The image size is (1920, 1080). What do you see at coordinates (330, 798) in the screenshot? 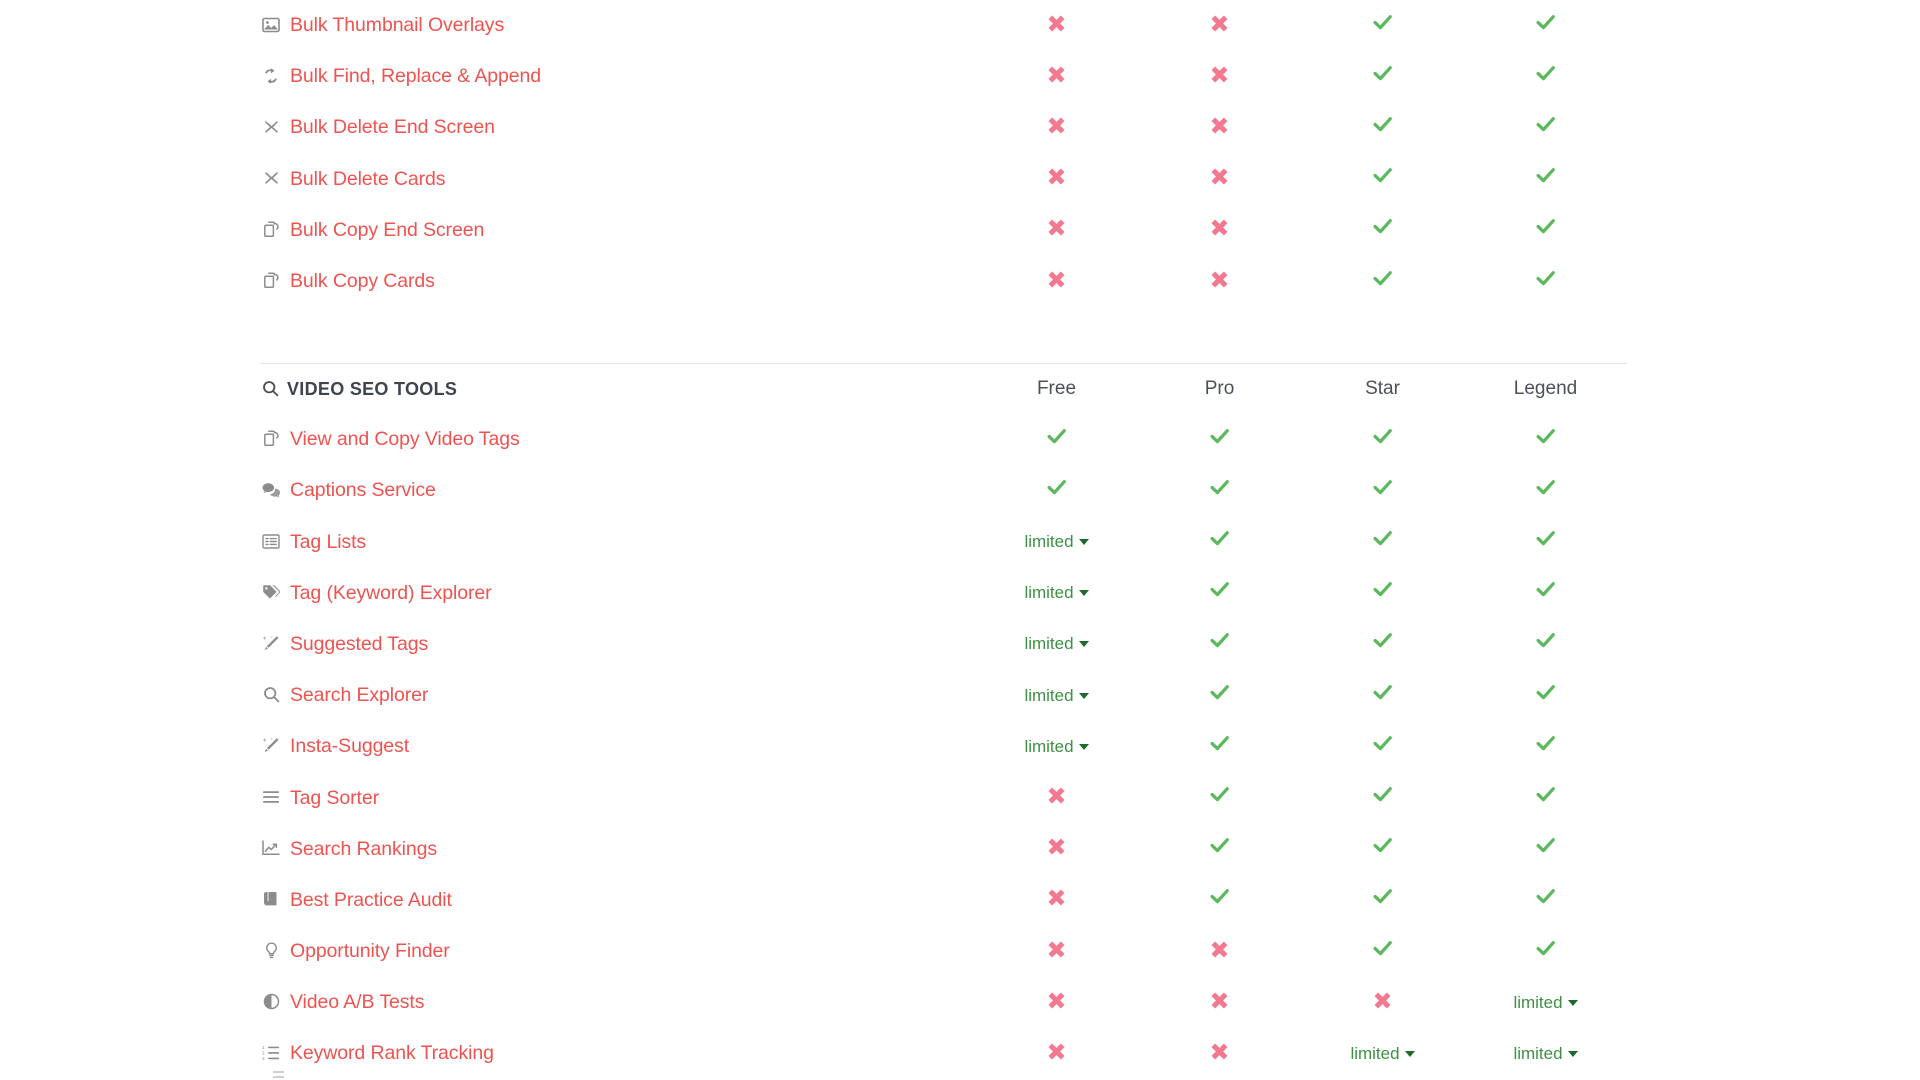
I see `feature-link: Tag Sorter` at bounding box center [330, 798].